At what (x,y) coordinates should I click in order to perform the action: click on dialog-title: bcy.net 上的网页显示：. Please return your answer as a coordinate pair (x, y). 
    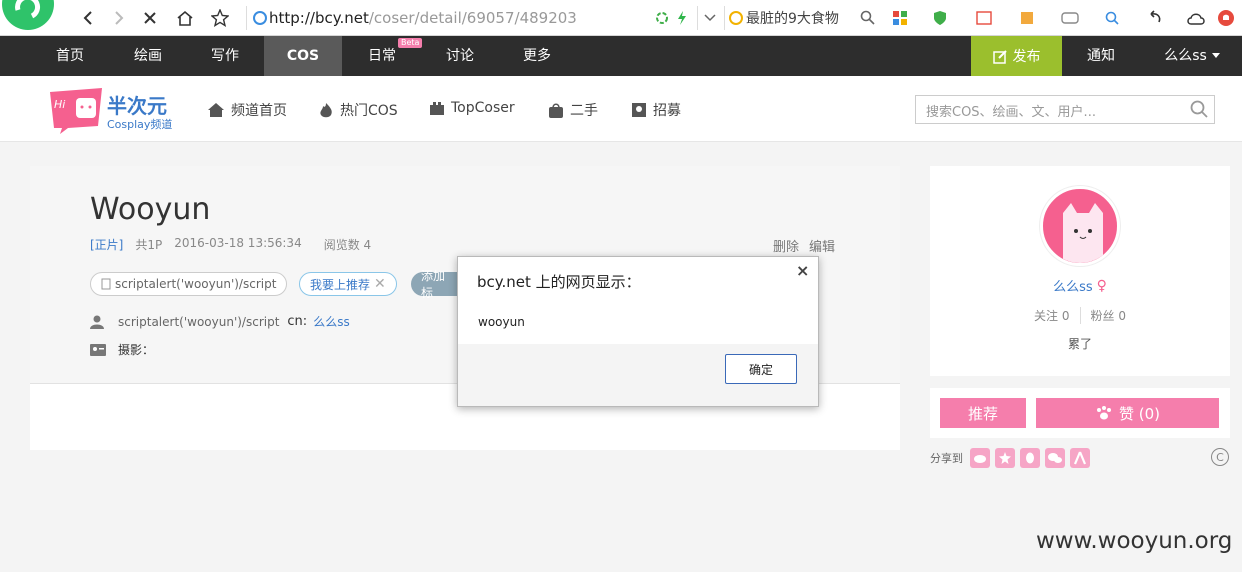
    Looking at the image, I should click on (559, 282).